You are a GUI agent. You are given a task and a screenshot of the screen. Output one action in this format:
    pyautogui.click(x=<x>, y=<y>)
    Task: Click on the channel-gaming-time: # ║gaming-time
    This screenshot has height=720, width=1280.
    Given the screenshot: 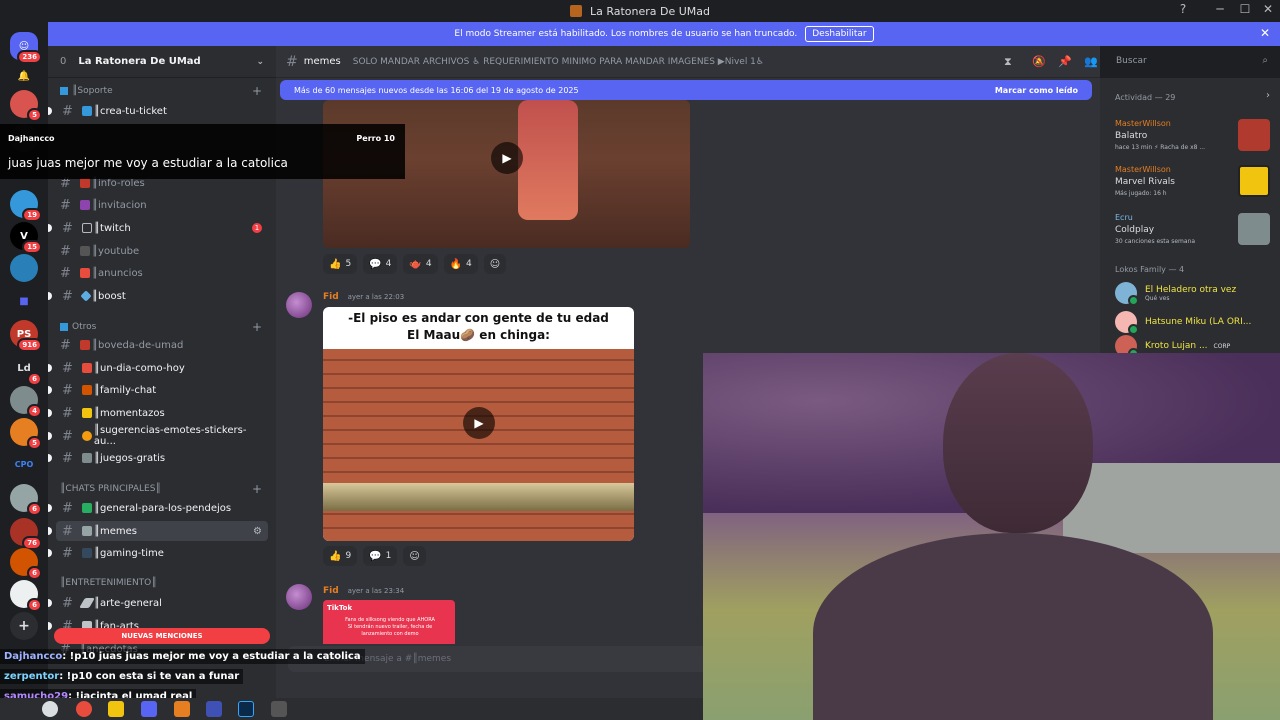 What is the action you would take?
    pyautogui.click(x=158, y=553)
    